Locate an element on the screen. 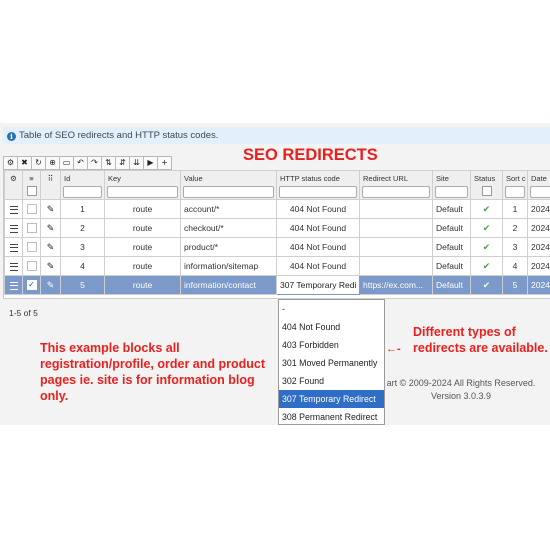 This screenshot has height=550, width=550. filter-id is located at coordinates (82, 192).